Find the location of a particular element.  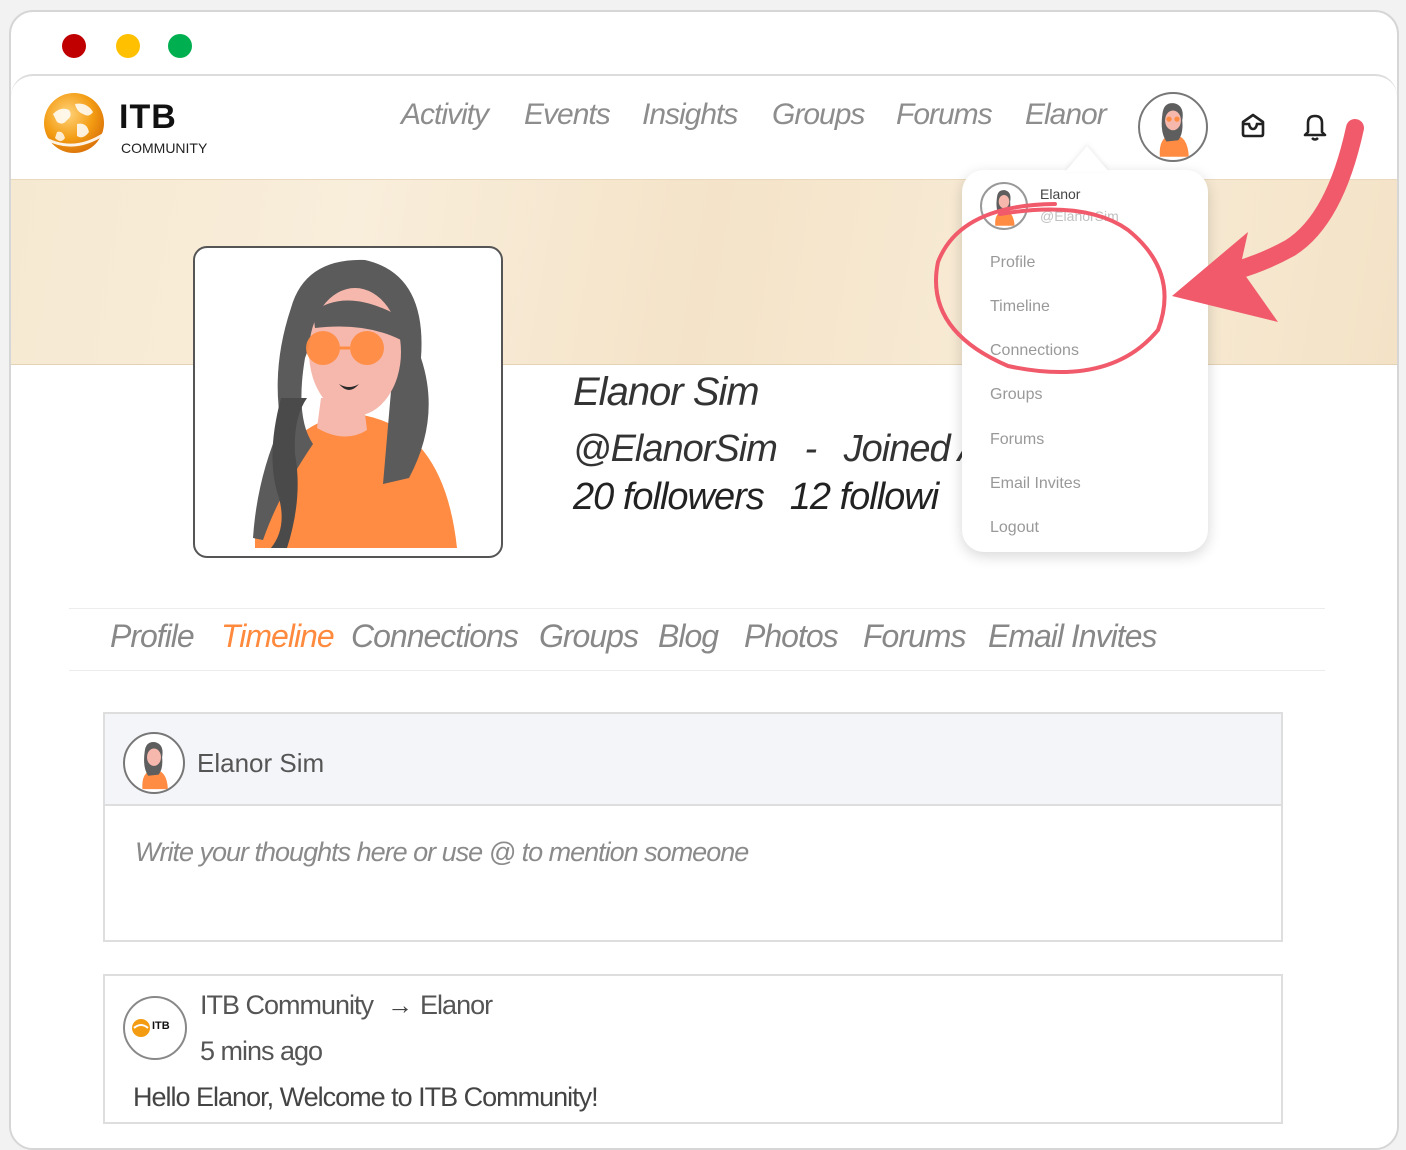

dropdown-item-groups: Groups is located at coordinates (1016, 395).